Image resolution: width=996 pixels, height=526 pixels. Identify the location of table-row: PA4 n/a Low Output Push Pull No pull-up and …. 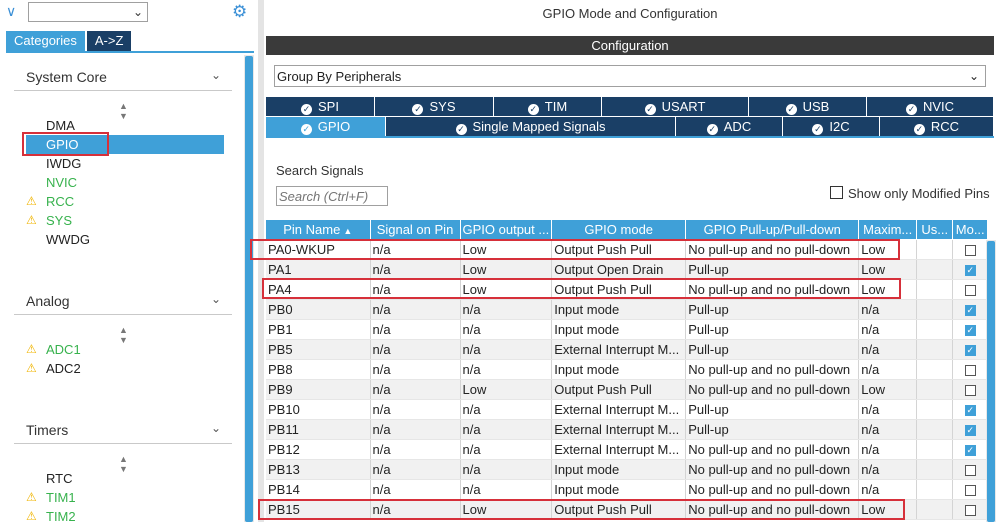
(627, 289).